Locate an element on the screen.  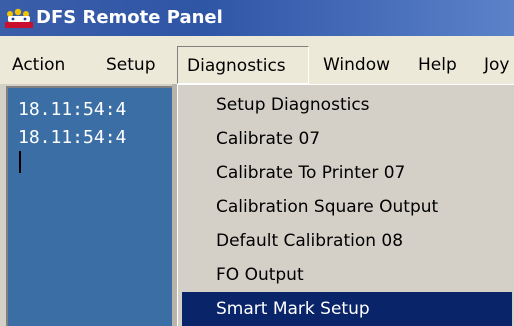
menubar-spacer is located at coordinates (257, 41).